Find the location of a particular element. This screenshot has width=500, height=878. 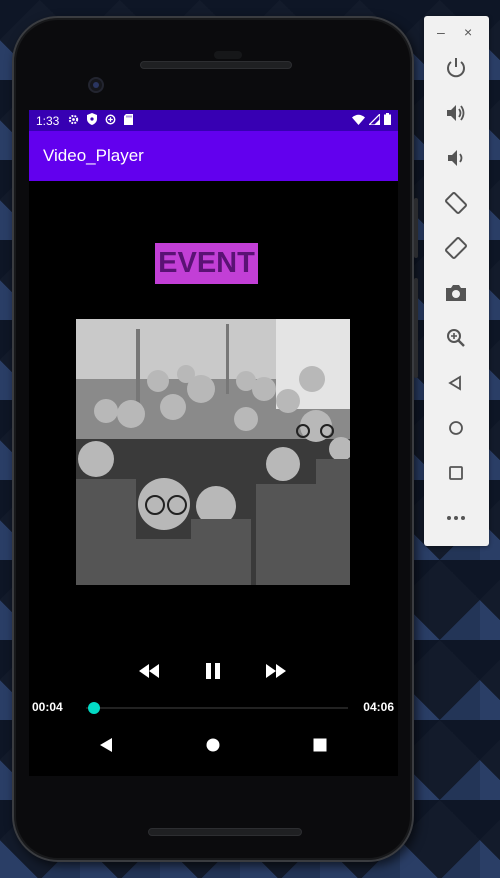

pause-icon is located at coordinates (213, 671).